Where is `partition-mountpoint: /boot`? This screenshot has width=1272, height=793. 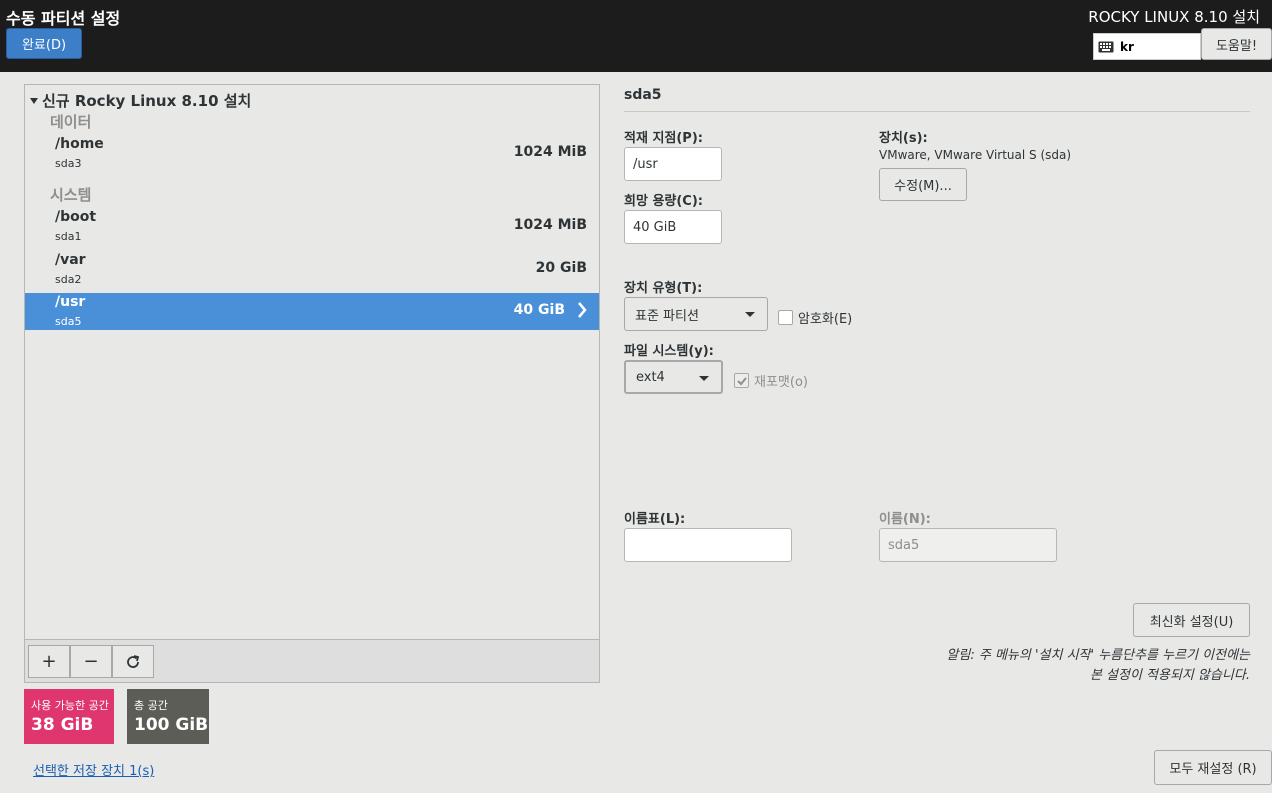 partition-mountpoint: /boot is located at coordinates (76, 217).